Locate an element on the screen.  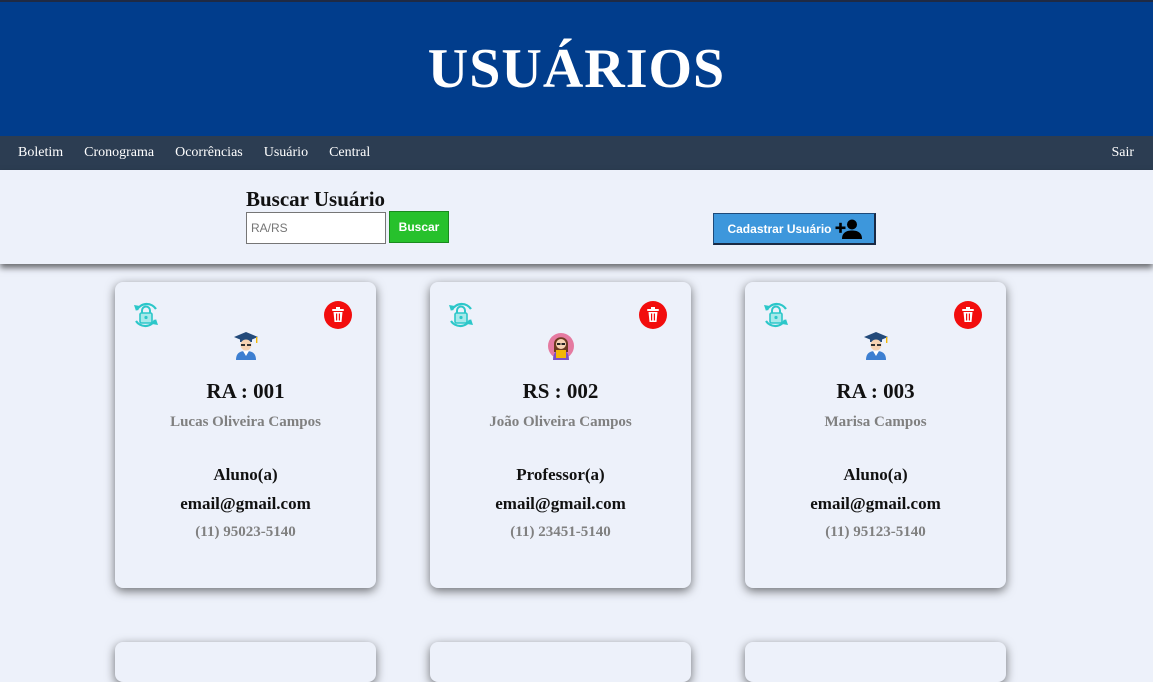
add-user-icon is located at coordinates (848, 229).